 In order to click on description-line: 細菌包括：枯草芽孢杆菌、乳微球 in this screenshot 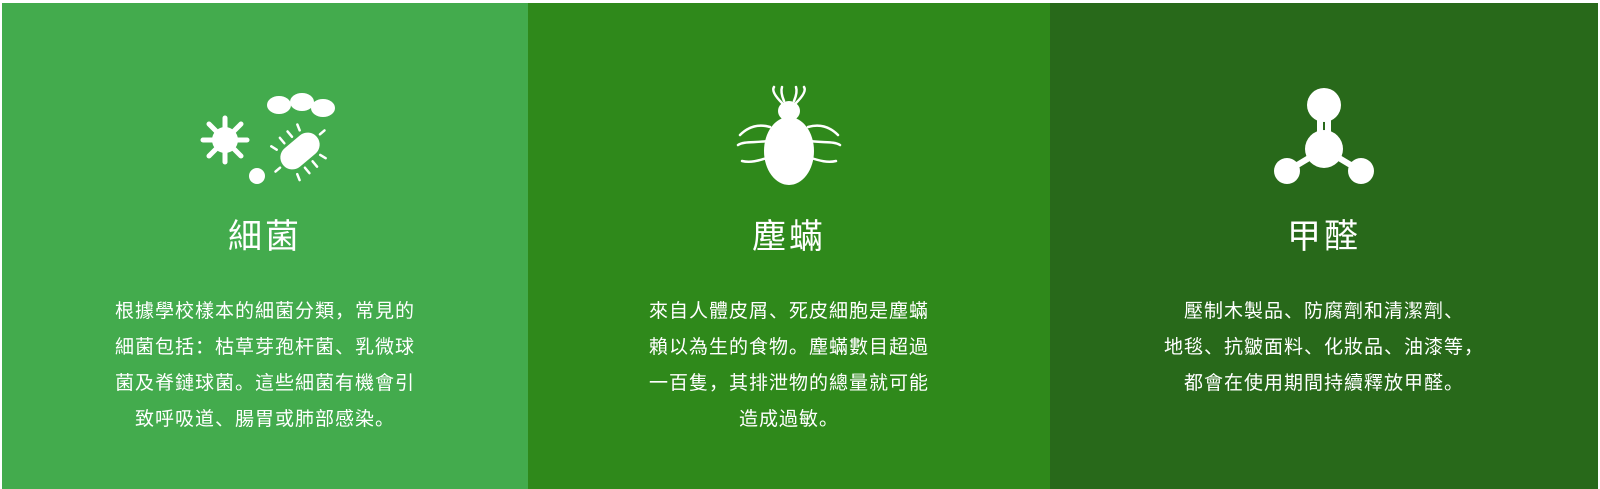, I will do `click(264, 347)`.